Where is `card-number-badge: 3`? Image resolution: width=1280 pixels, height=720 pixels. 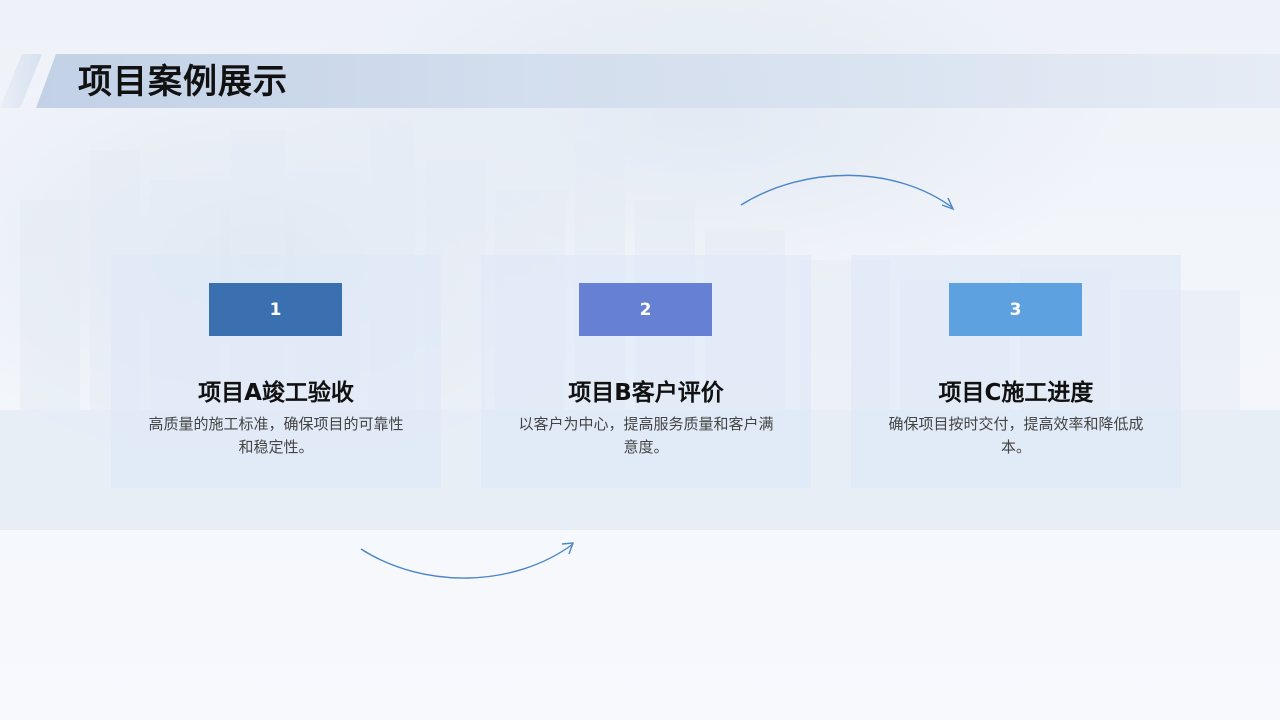
card-number-badge: 3 is located at coordinates (1015, 309).